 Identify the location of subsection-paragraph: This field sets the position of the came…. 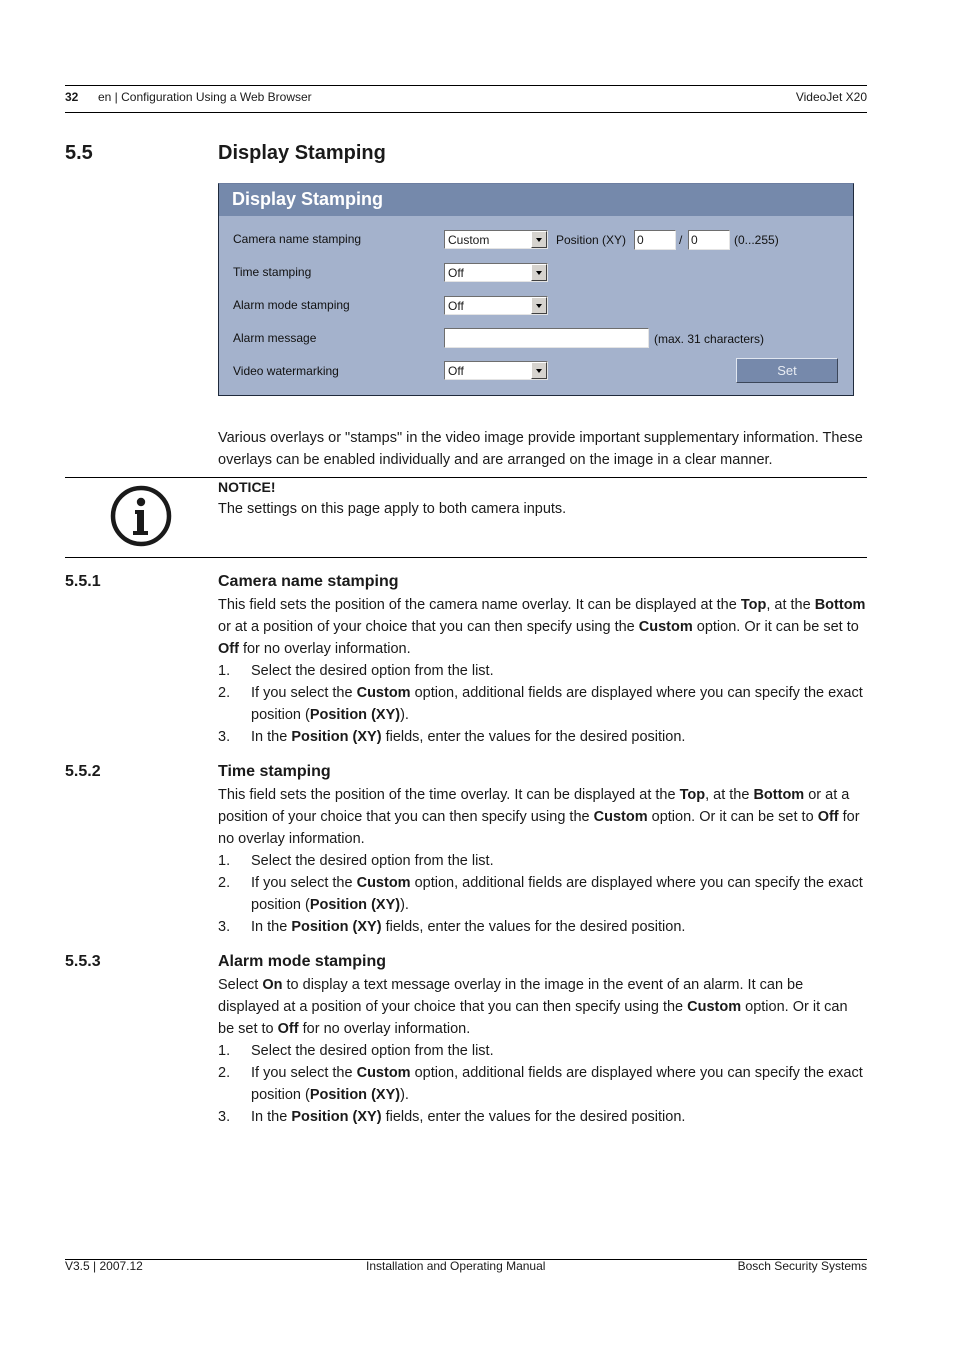
(542, 627).